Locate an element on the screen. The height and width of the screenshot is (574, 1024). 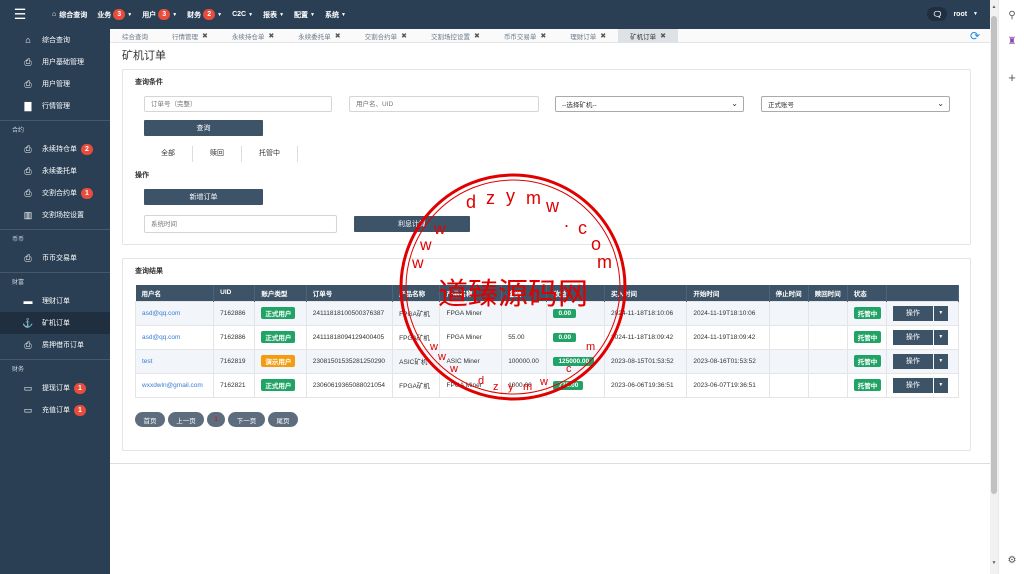
scroll-up-icon: ▲ is located at coordinates (994, 7).